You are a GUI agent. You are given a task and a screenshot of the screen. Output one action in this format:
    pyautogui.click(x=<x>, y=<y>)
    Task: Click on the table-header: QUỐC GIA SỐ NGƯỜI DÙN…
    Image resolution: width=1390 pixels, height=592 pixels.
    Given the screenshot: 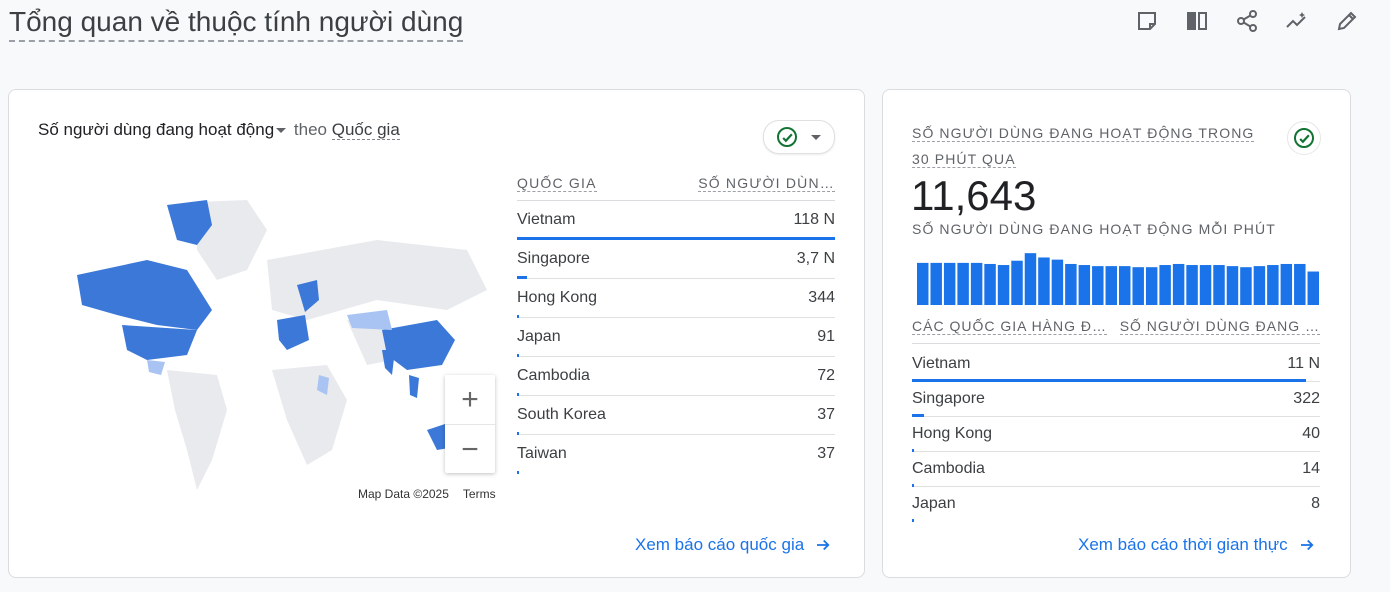 What is the action you would take?
    pyautogui.click(x=676, y=188)
    